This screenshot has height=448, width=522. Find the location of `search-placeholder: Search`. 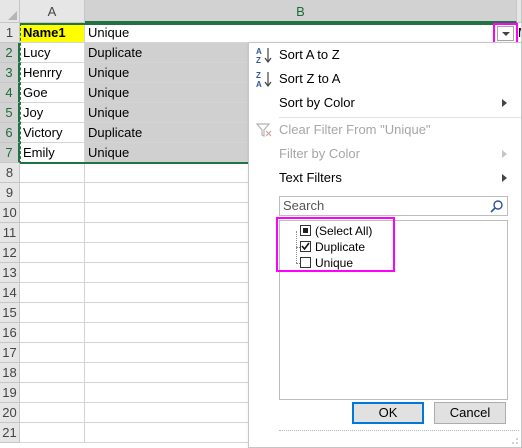

search-placeholder: Search is located at coordinates (304, 205).